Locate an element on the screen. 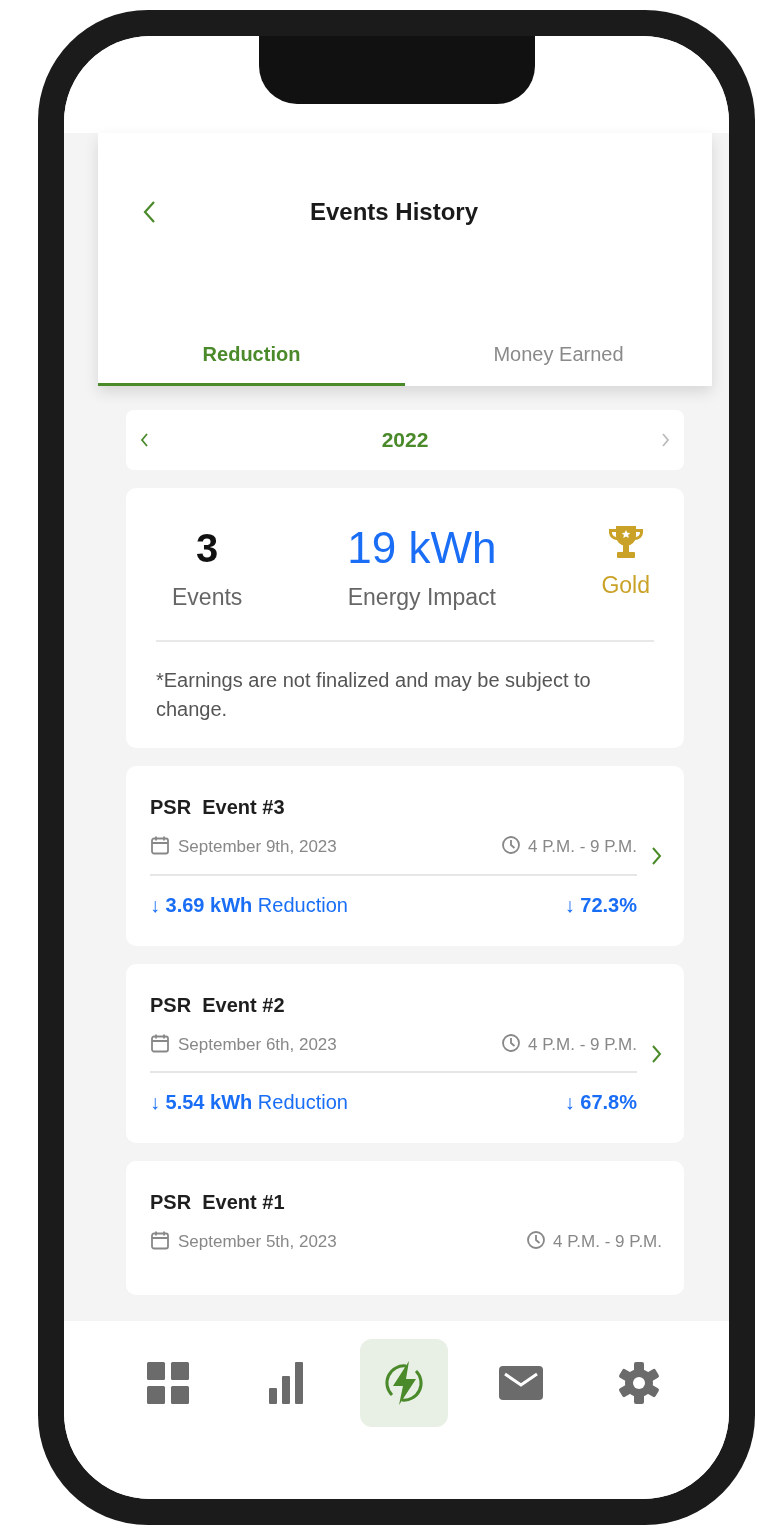  event-card: PSR Event #3 September 9th, 2023 4 P.M. - 9 P.M. ↓ 3.69 kWh Reduction ↓ 72.3% is located at coordinates (405, 856).